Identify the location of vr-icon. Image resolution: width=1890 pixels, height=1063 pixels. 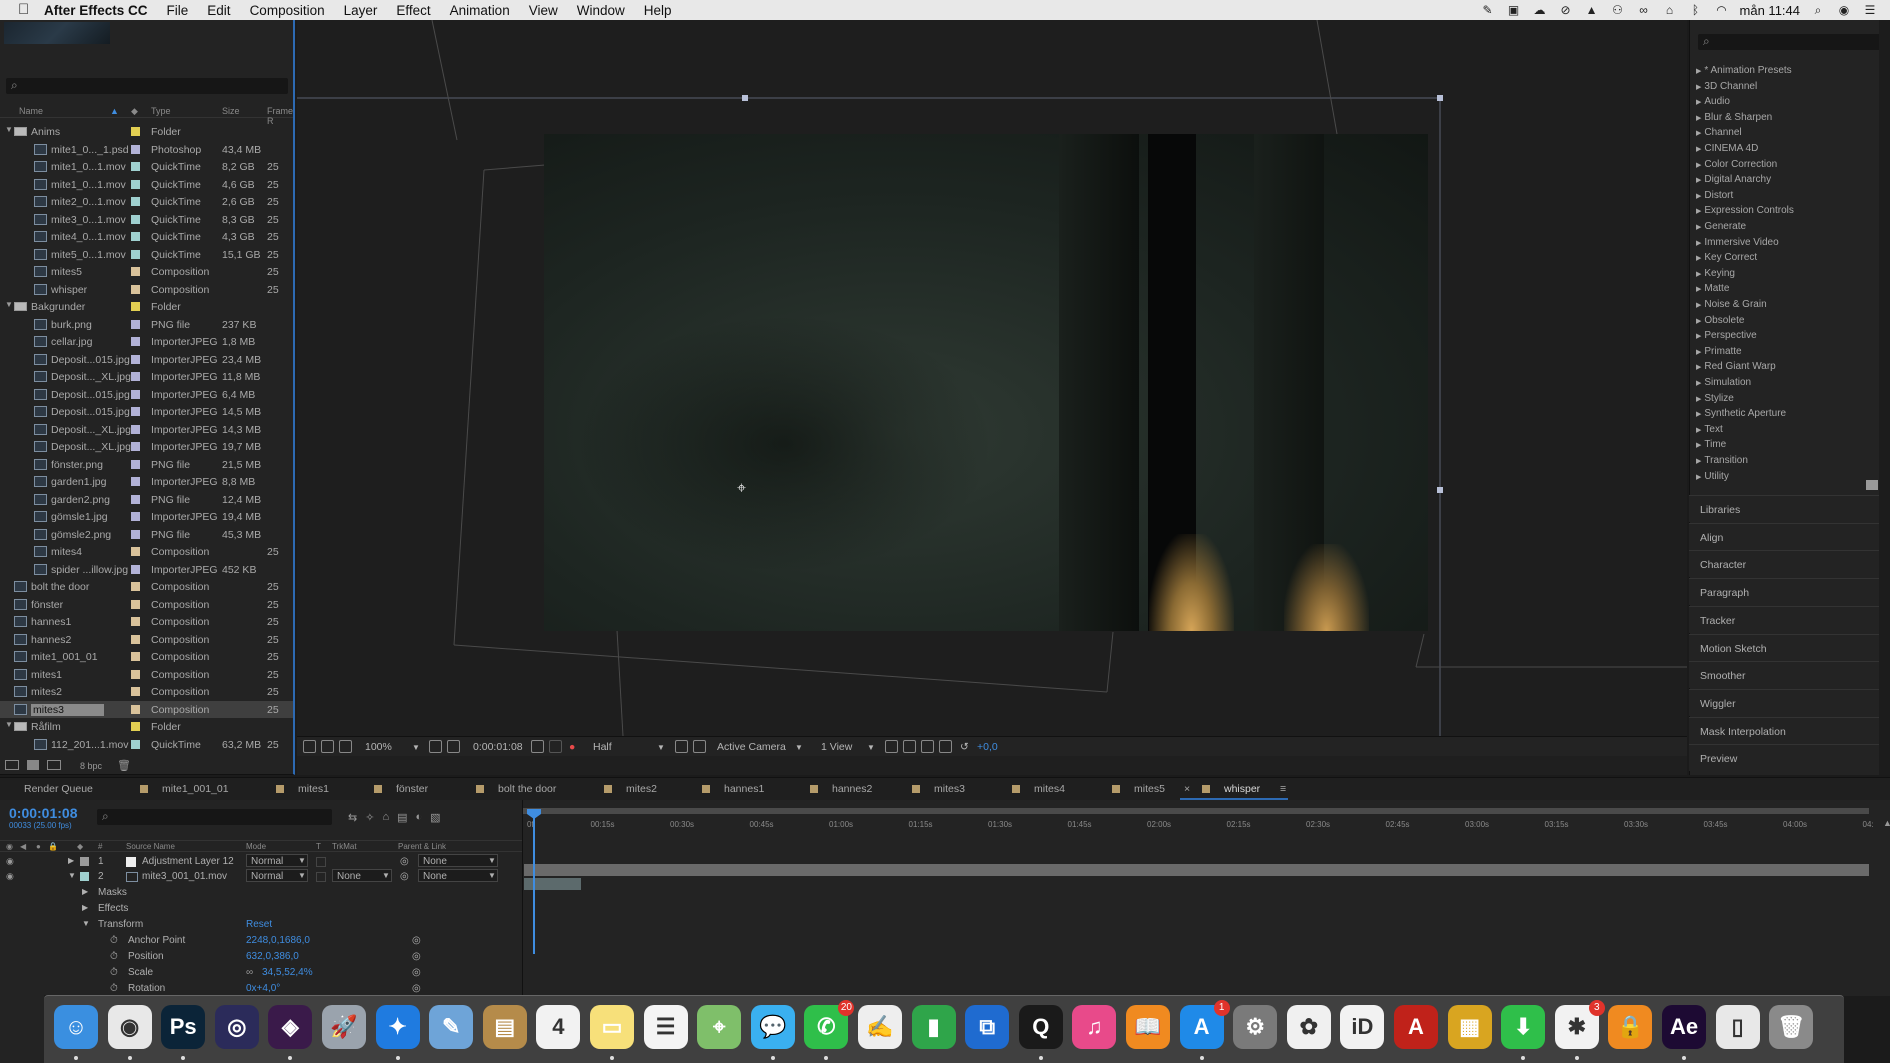
(345, 746).